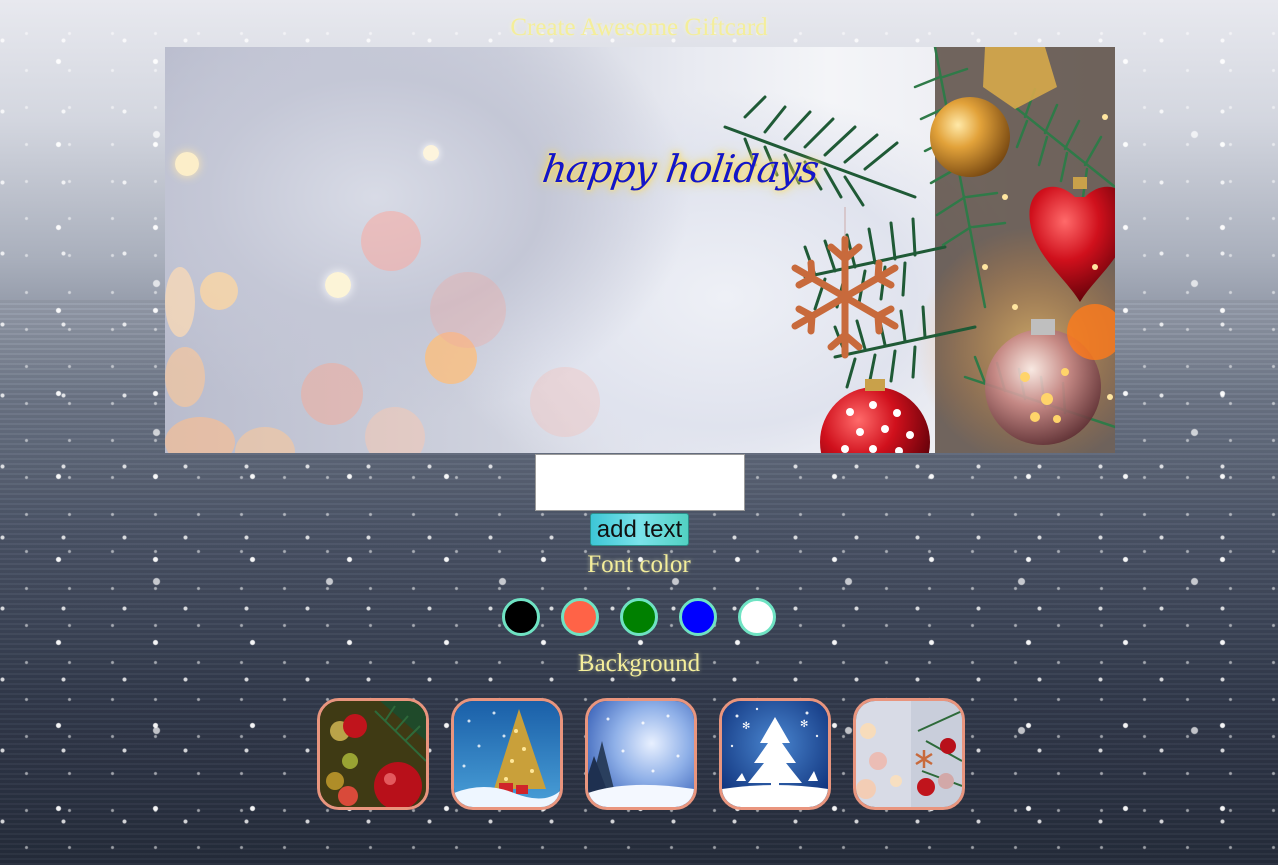  I want to click on background-label: Background, so click(639, 663).